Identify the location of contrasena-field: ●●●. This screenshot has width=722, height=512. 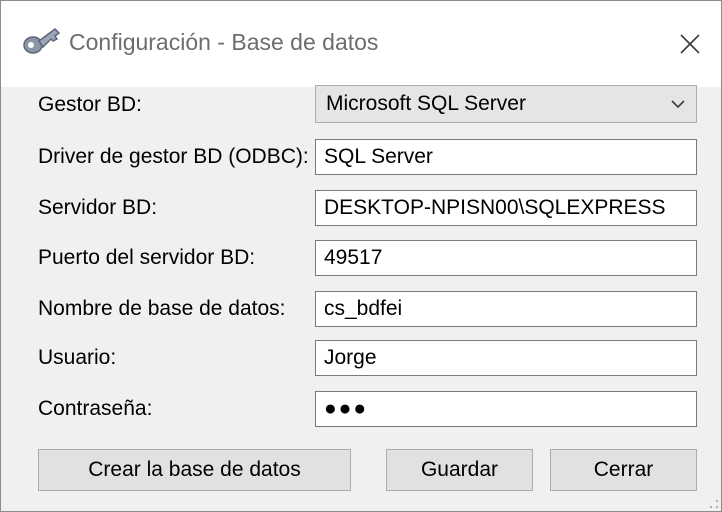
(506, 409).